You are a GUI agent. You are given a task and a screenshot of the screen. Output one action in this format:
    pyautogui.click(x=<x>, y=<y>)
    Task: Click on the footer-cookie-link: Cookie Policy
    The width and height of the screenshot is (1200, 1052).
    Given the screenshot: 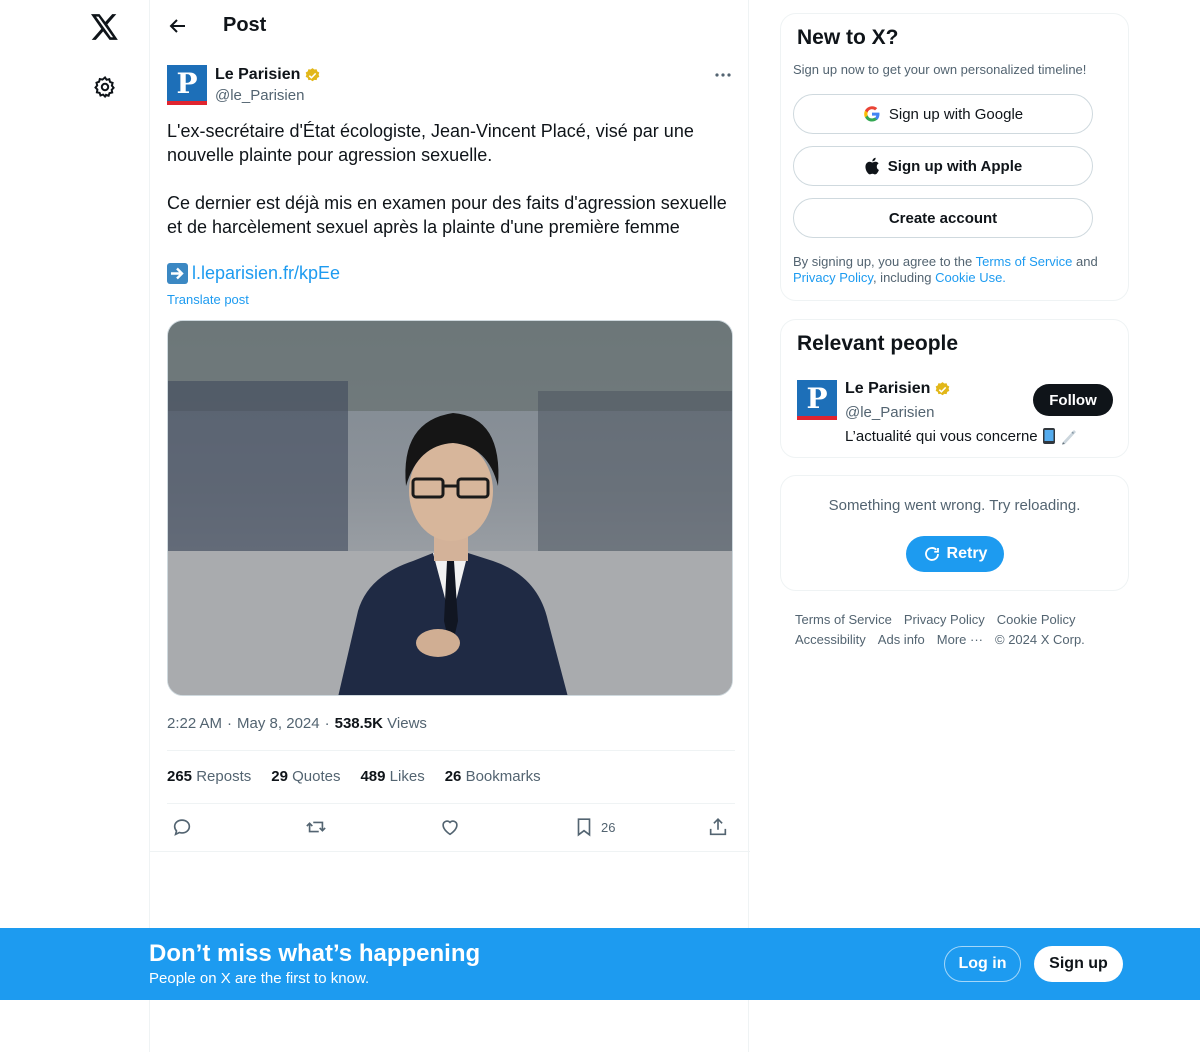 What is the action you would take?
    pyautogui.click(x=1036, y=619)
    